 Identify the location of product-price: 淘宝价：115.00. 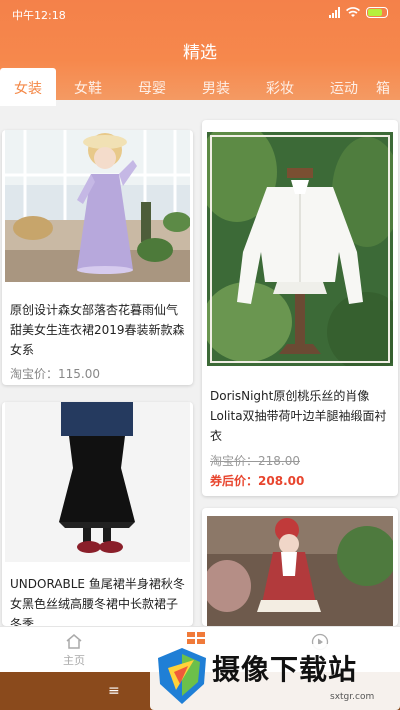
(55, 373).